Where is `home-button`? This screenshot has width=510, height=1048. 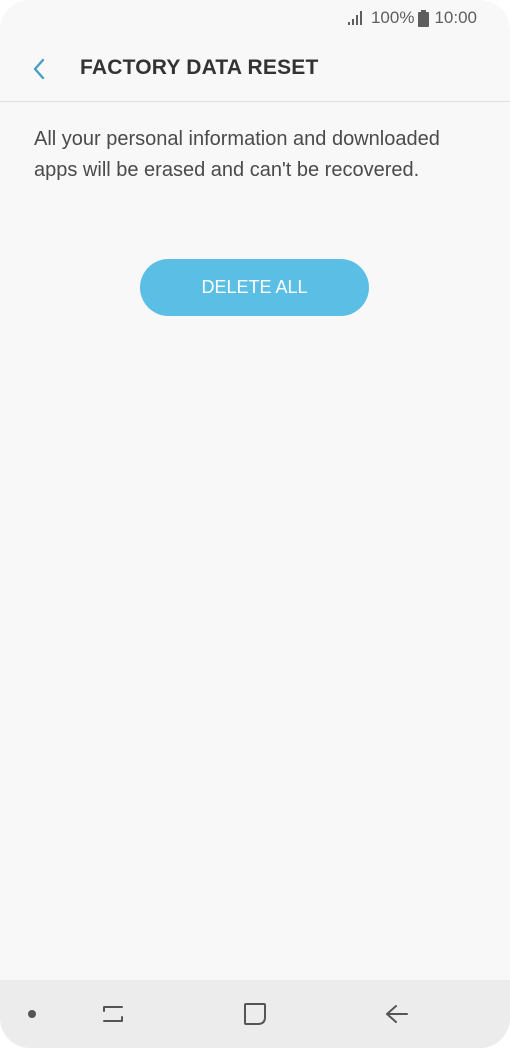
home-button is located at coordinates (255, 1014).